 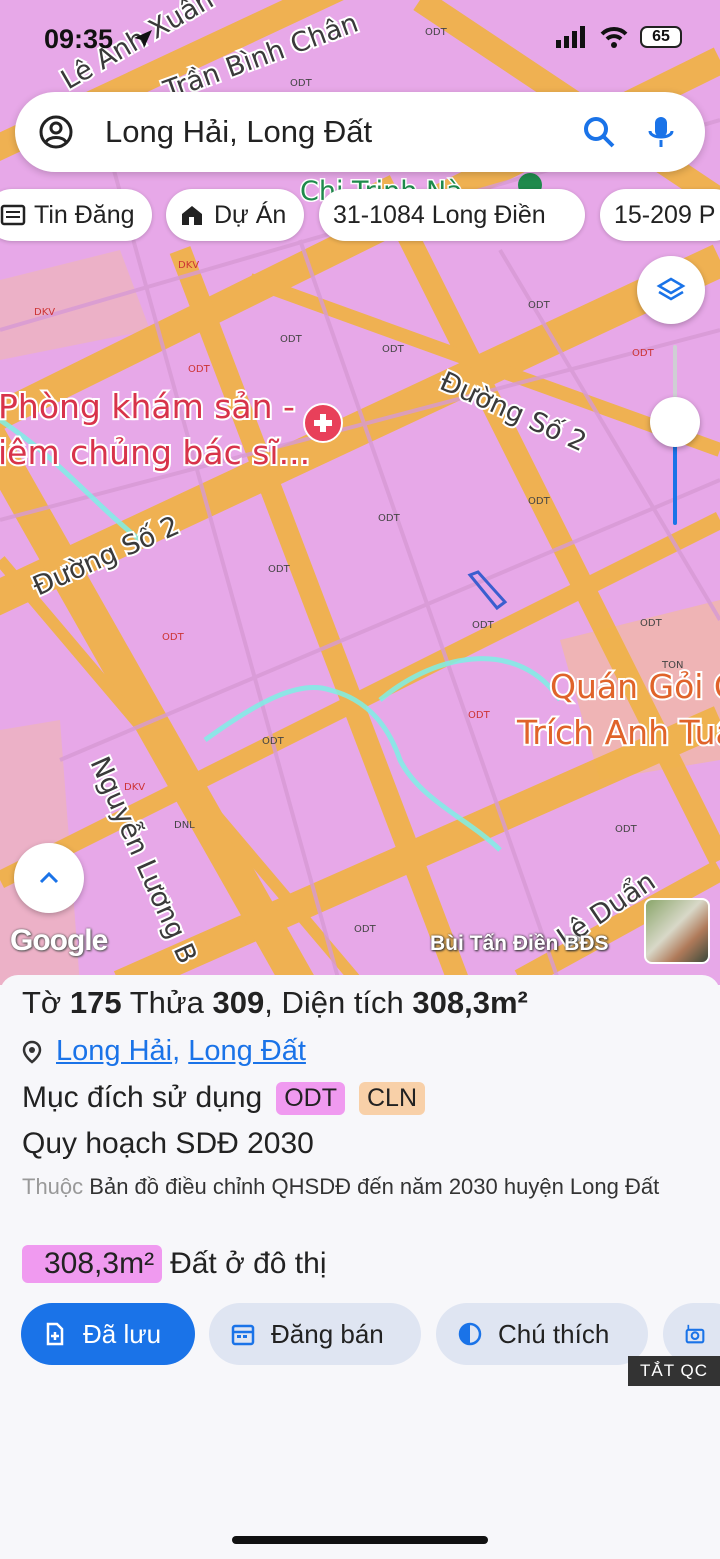 What do you see at coordinates (661, 132) in the screenshot?
I see `microphone-icon` at bounding box center [661, 132].